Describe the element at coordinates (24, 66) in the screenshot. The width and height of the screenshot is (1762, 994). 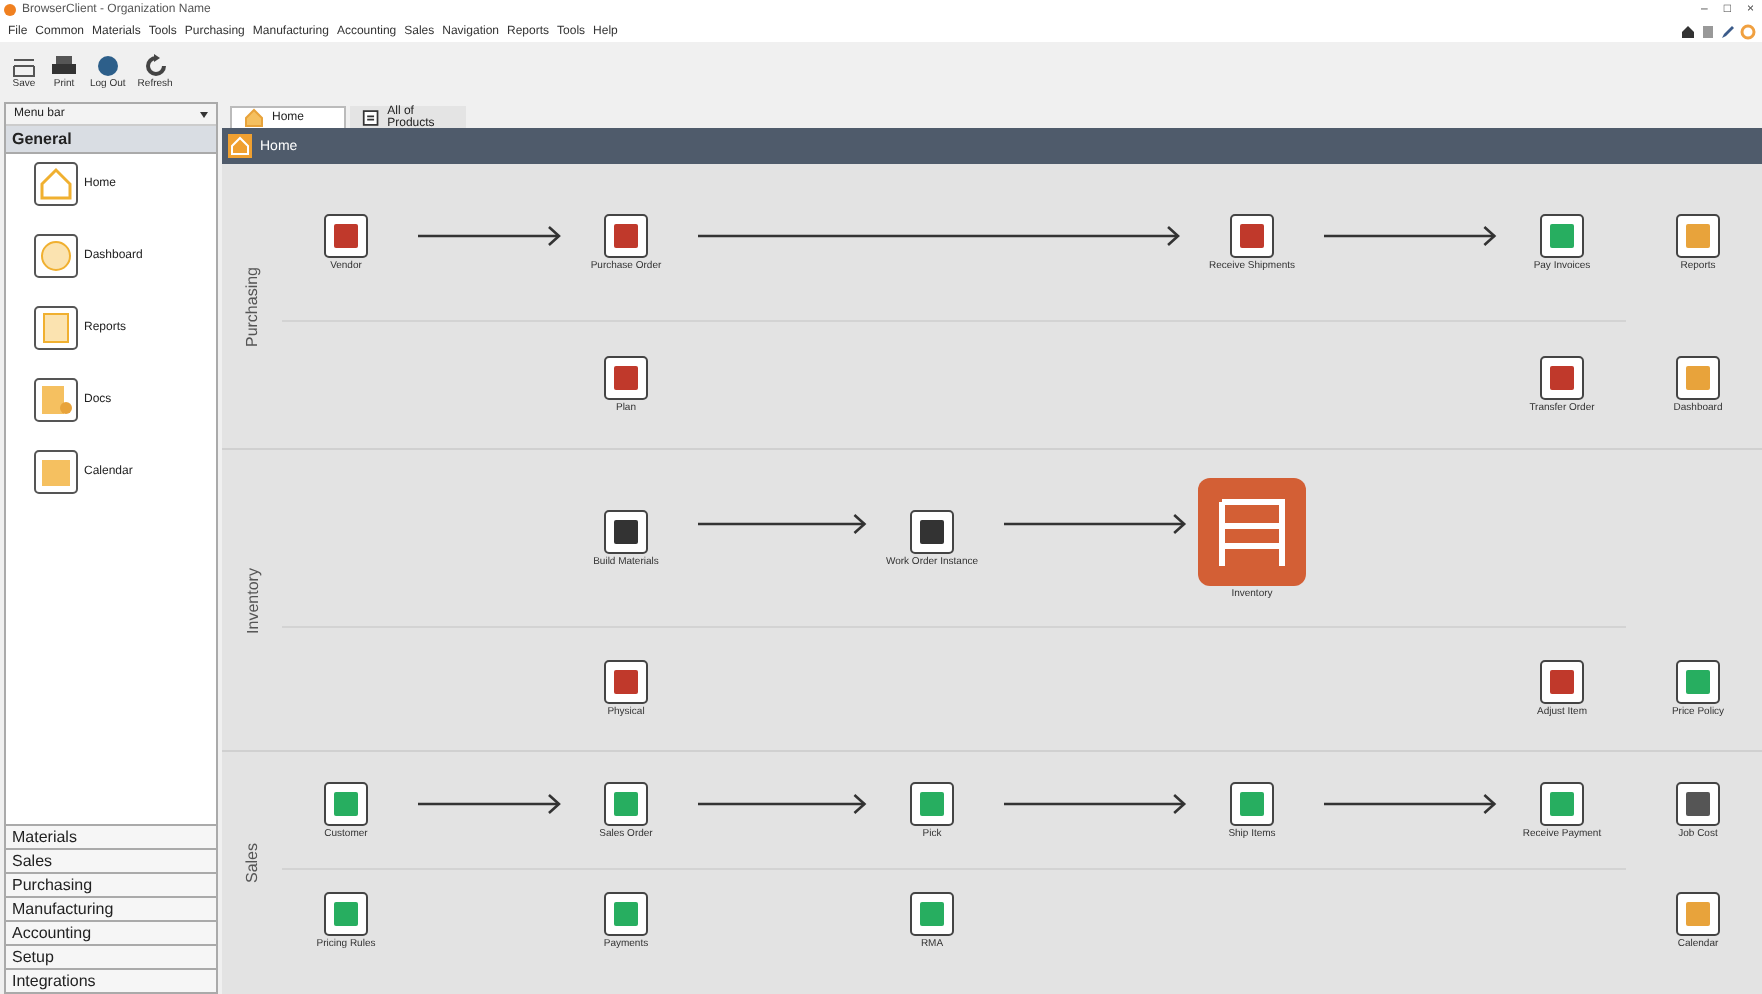
I see `tray-icon` at that location.